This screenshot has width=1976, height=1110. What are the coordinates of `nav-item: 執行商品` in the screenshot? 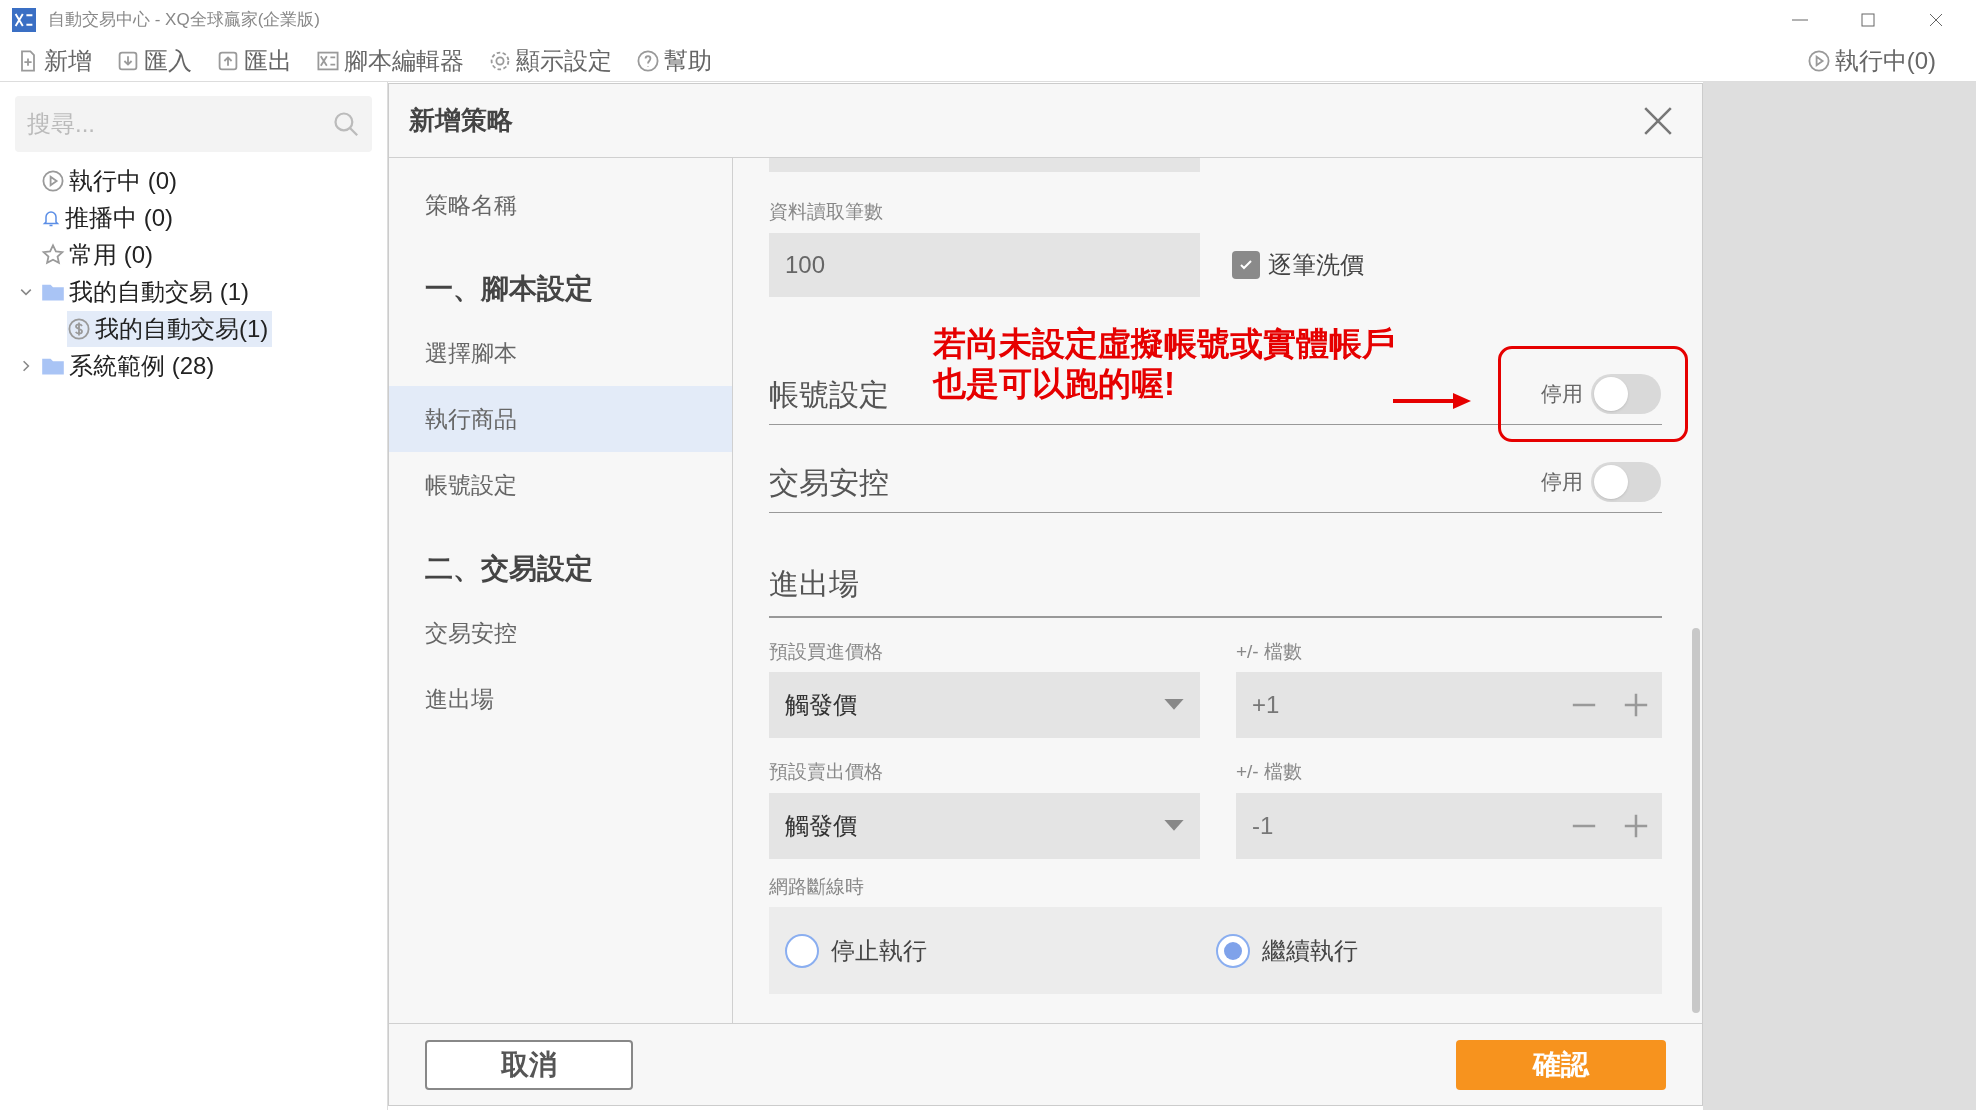 It's located at (560, 419).